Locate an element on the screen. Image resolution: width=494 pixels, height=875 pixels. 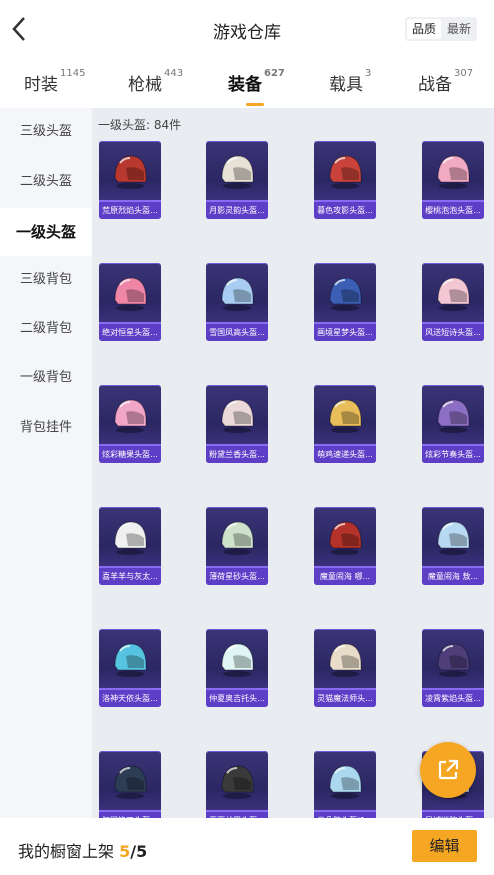
sort-toggle: 品质 最新 is located at coordinates (441, 29).